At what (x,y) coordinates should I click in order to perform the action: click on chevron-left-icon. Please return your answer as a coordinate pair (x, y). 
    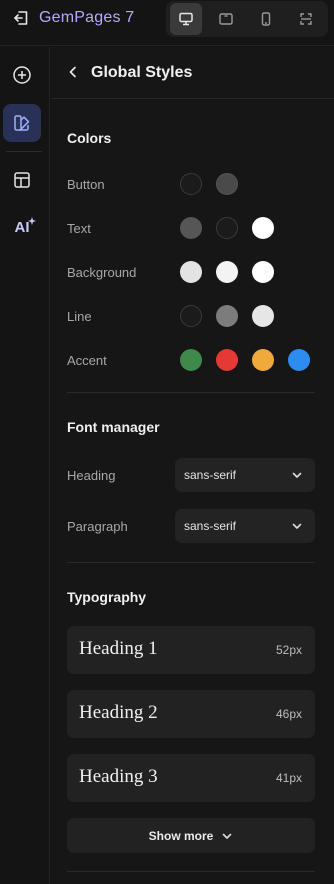
    Looking at the image, I should click on (72, 72).